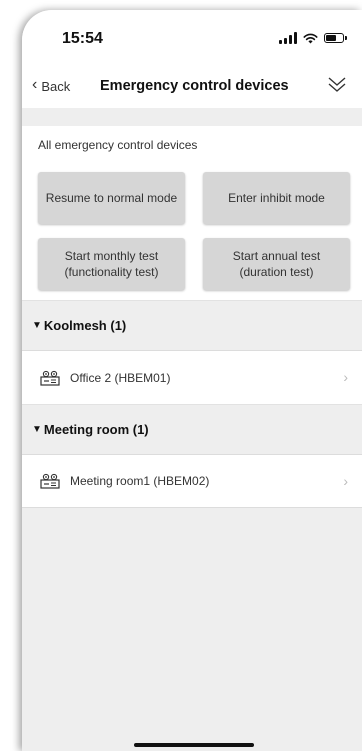  I want to click on home-indicator, so click(194, 745).